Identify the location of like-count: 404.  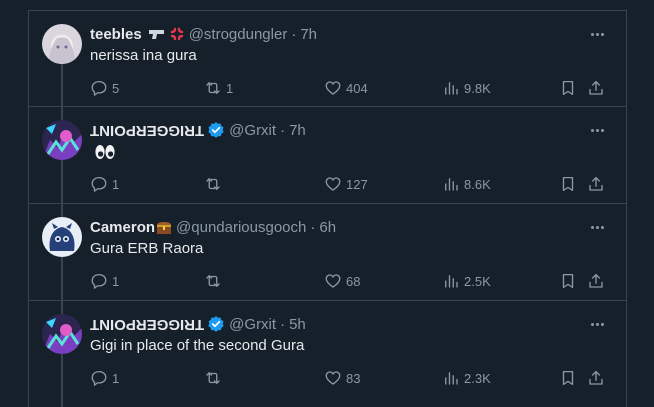
(357, 88).